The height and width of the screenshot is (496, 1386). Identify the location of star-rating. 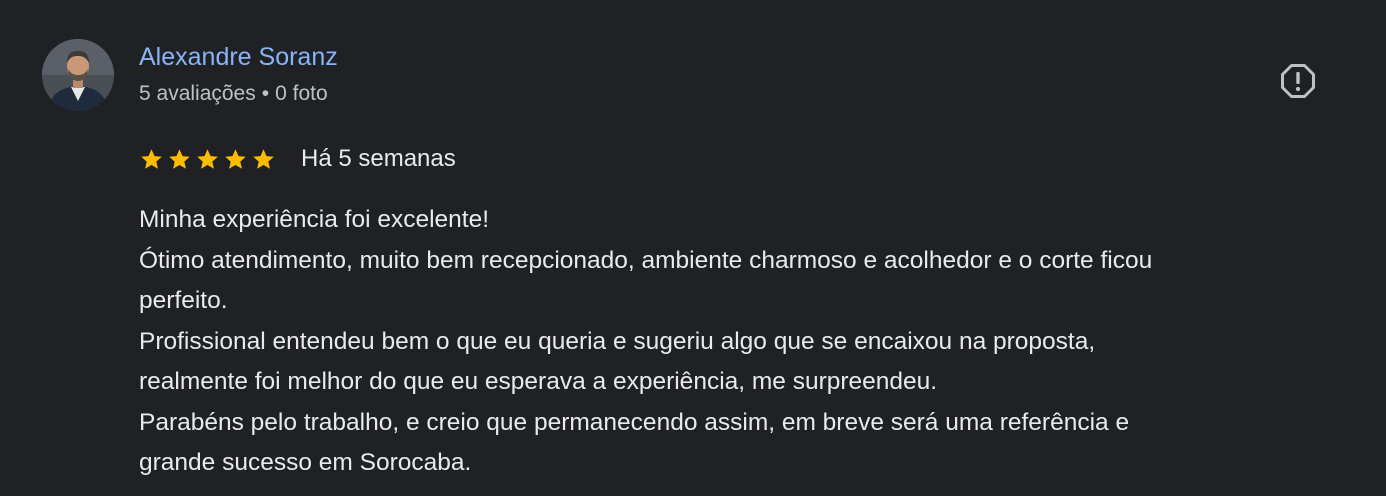
(207, 159).